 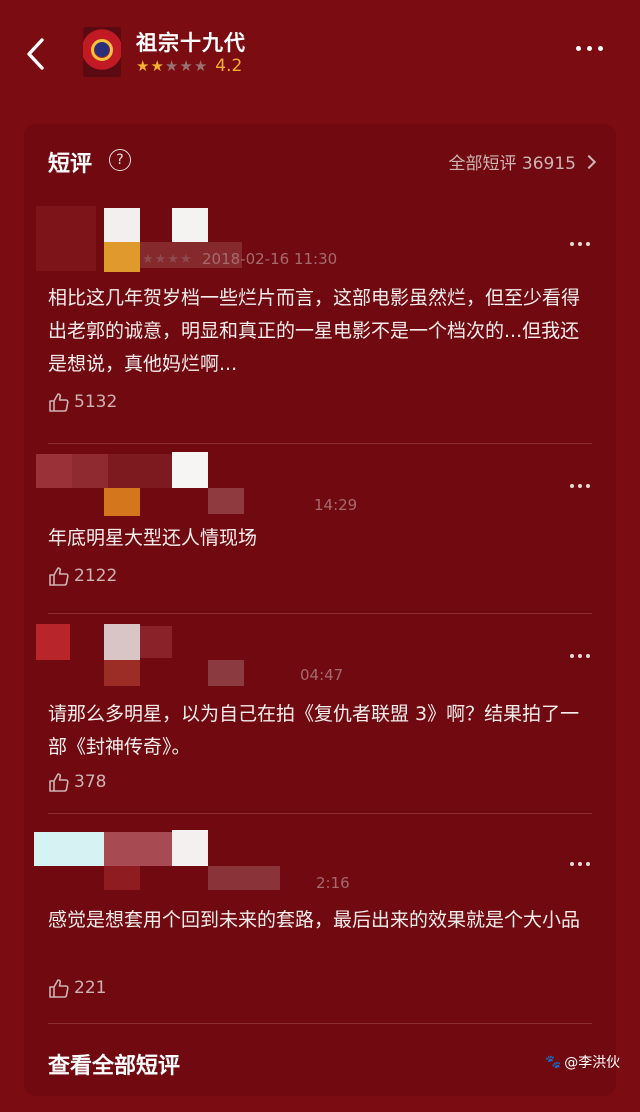 I want to click on like-button: 2122, so click(x=82, y=576).